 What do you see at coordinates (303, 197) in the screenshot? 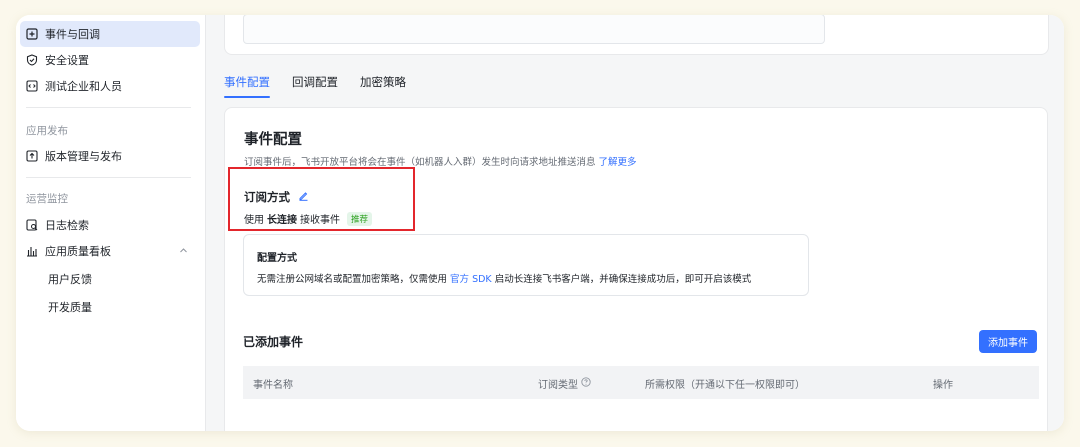
I see `edit-icon` at bounding box center [303, 197].